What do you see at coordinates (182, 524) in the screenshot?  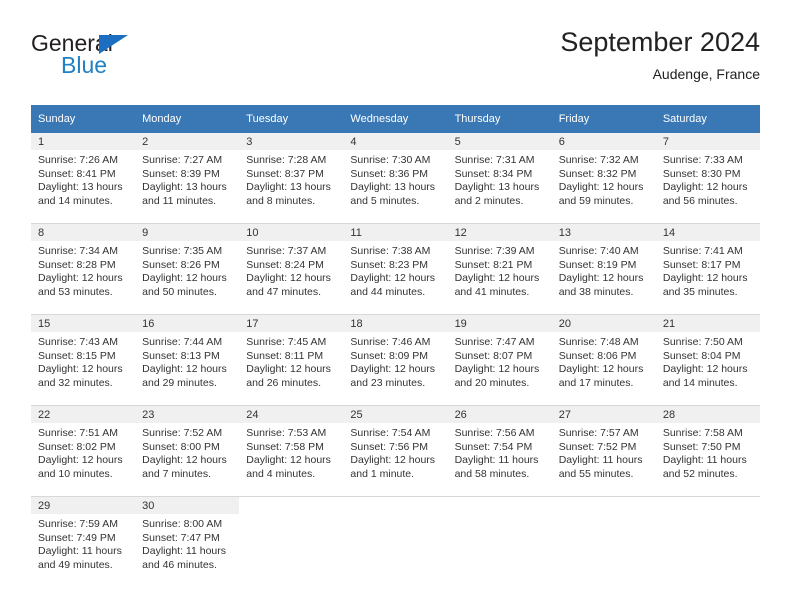 I see `sunrise-text: Sunrise: 8:00 AM` at bounding box center [182, 524].